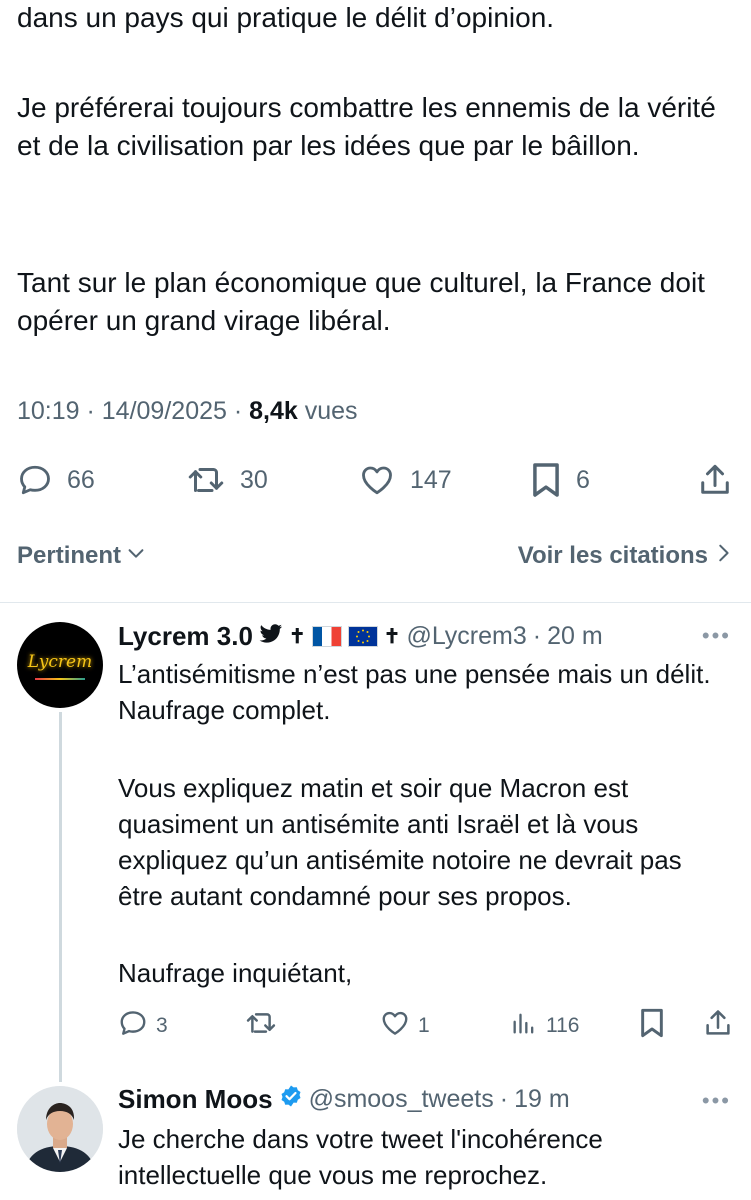  I want to click on divider, so click(375, 602).